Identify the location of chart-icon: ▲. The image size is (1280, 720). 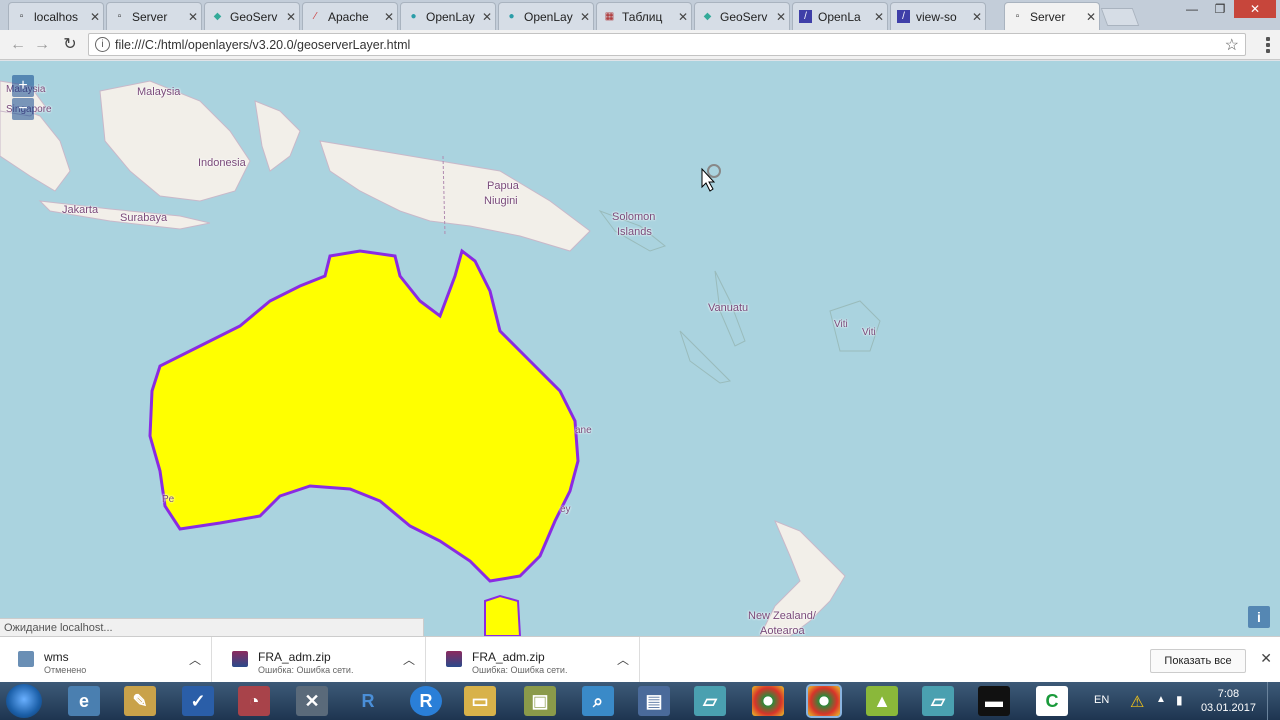
(882, 701).